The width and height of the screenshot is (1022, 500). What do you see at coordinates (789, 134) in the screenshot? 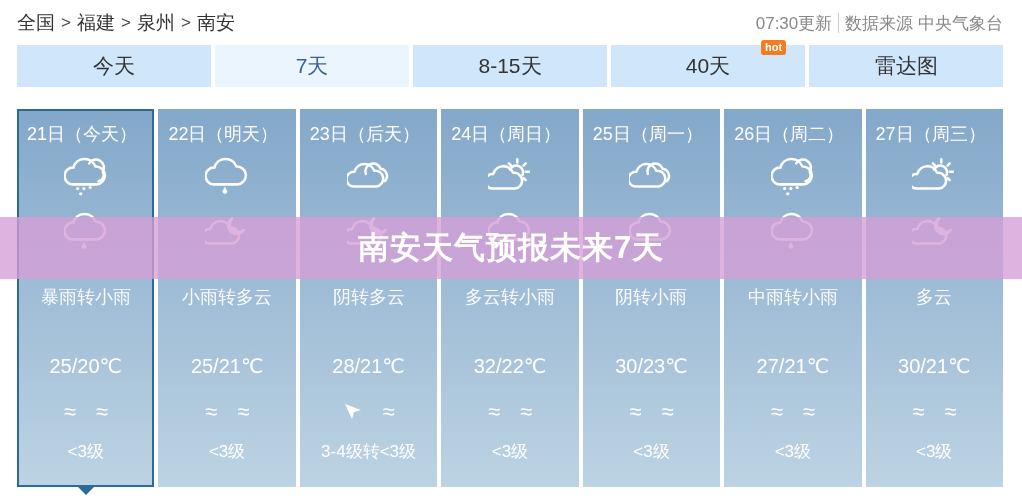
I see `day-date: 26日（周二）` at bounding box center [789, 134].